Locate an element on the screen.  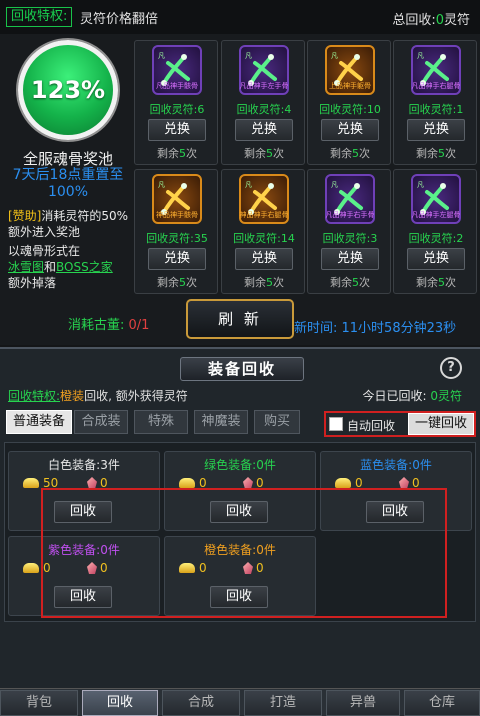
bone-item-icon: 凡凡品神手骸骨 is located at coordinates (177, 70).